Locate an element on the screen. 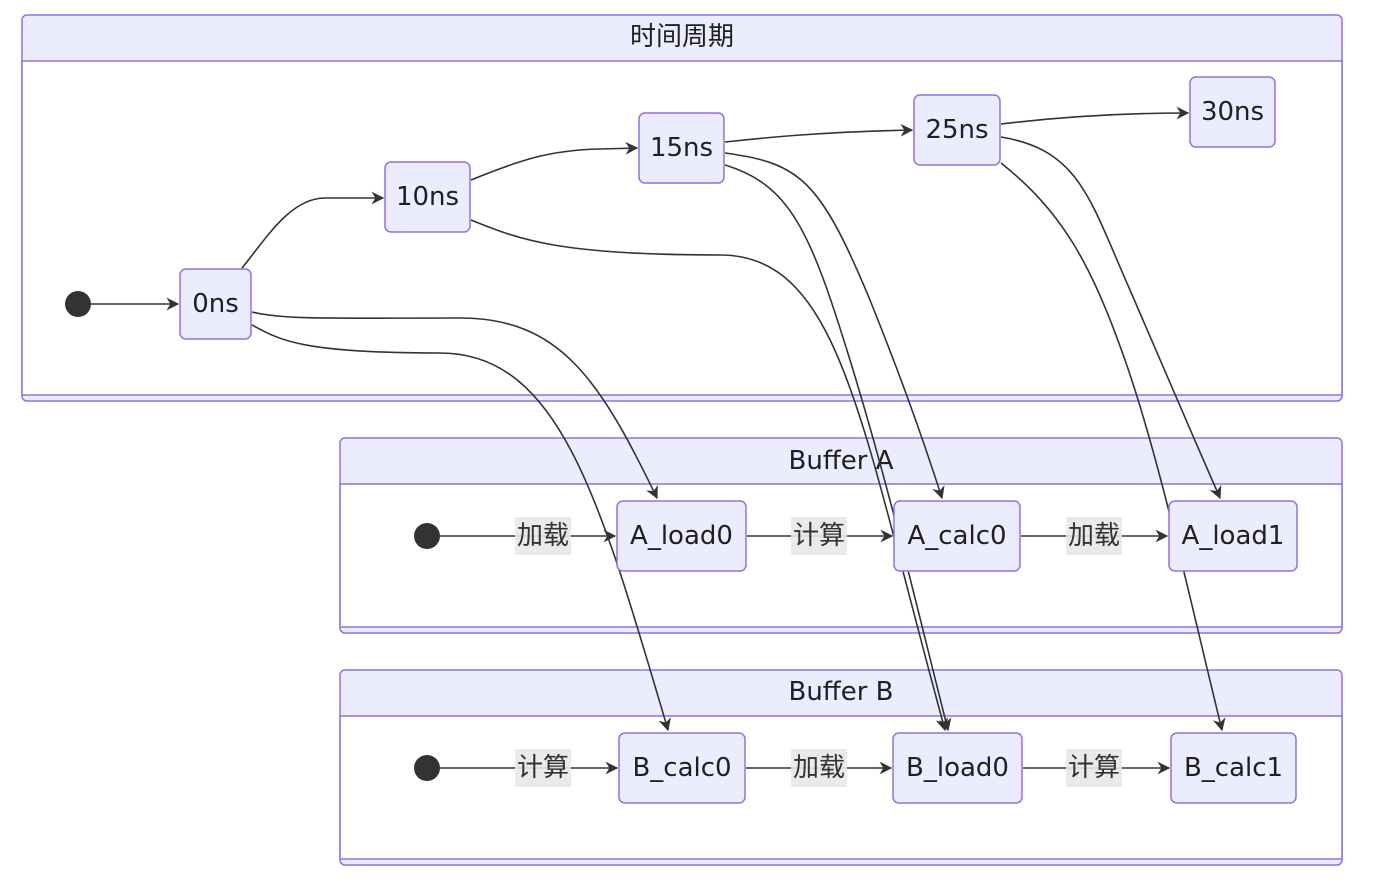  node-a-calc0-label: A_calc0 is located at coordinates (956, 536).